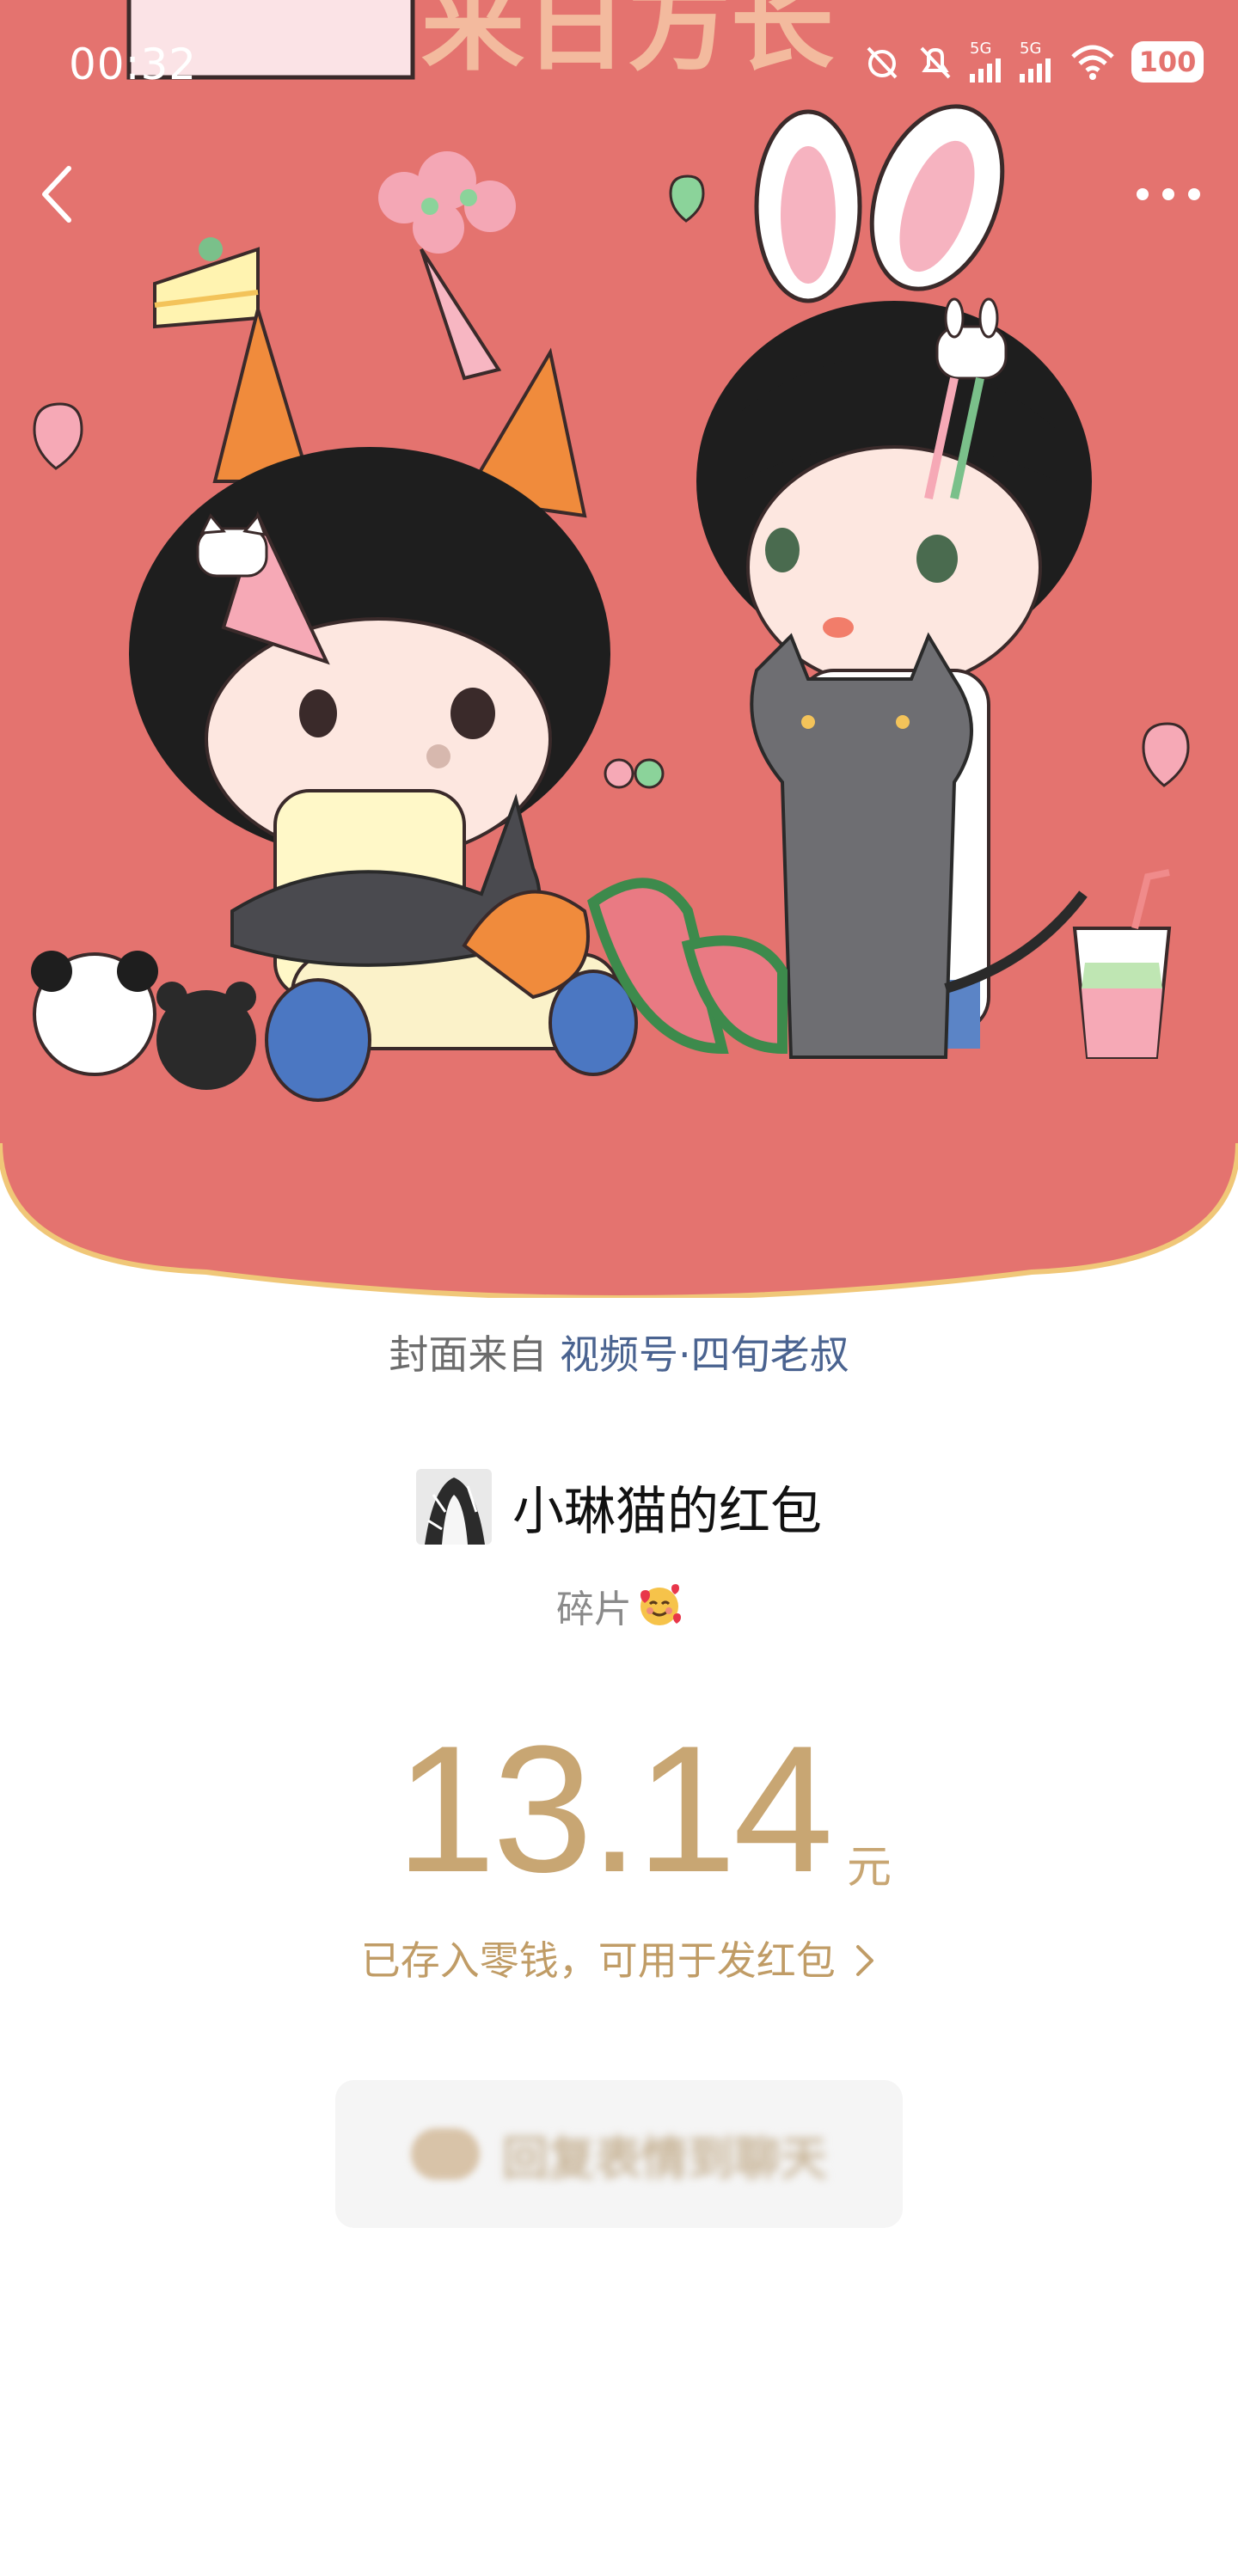  I want to click on sender-name: 小琳猫的红包, so click(667, 1511).